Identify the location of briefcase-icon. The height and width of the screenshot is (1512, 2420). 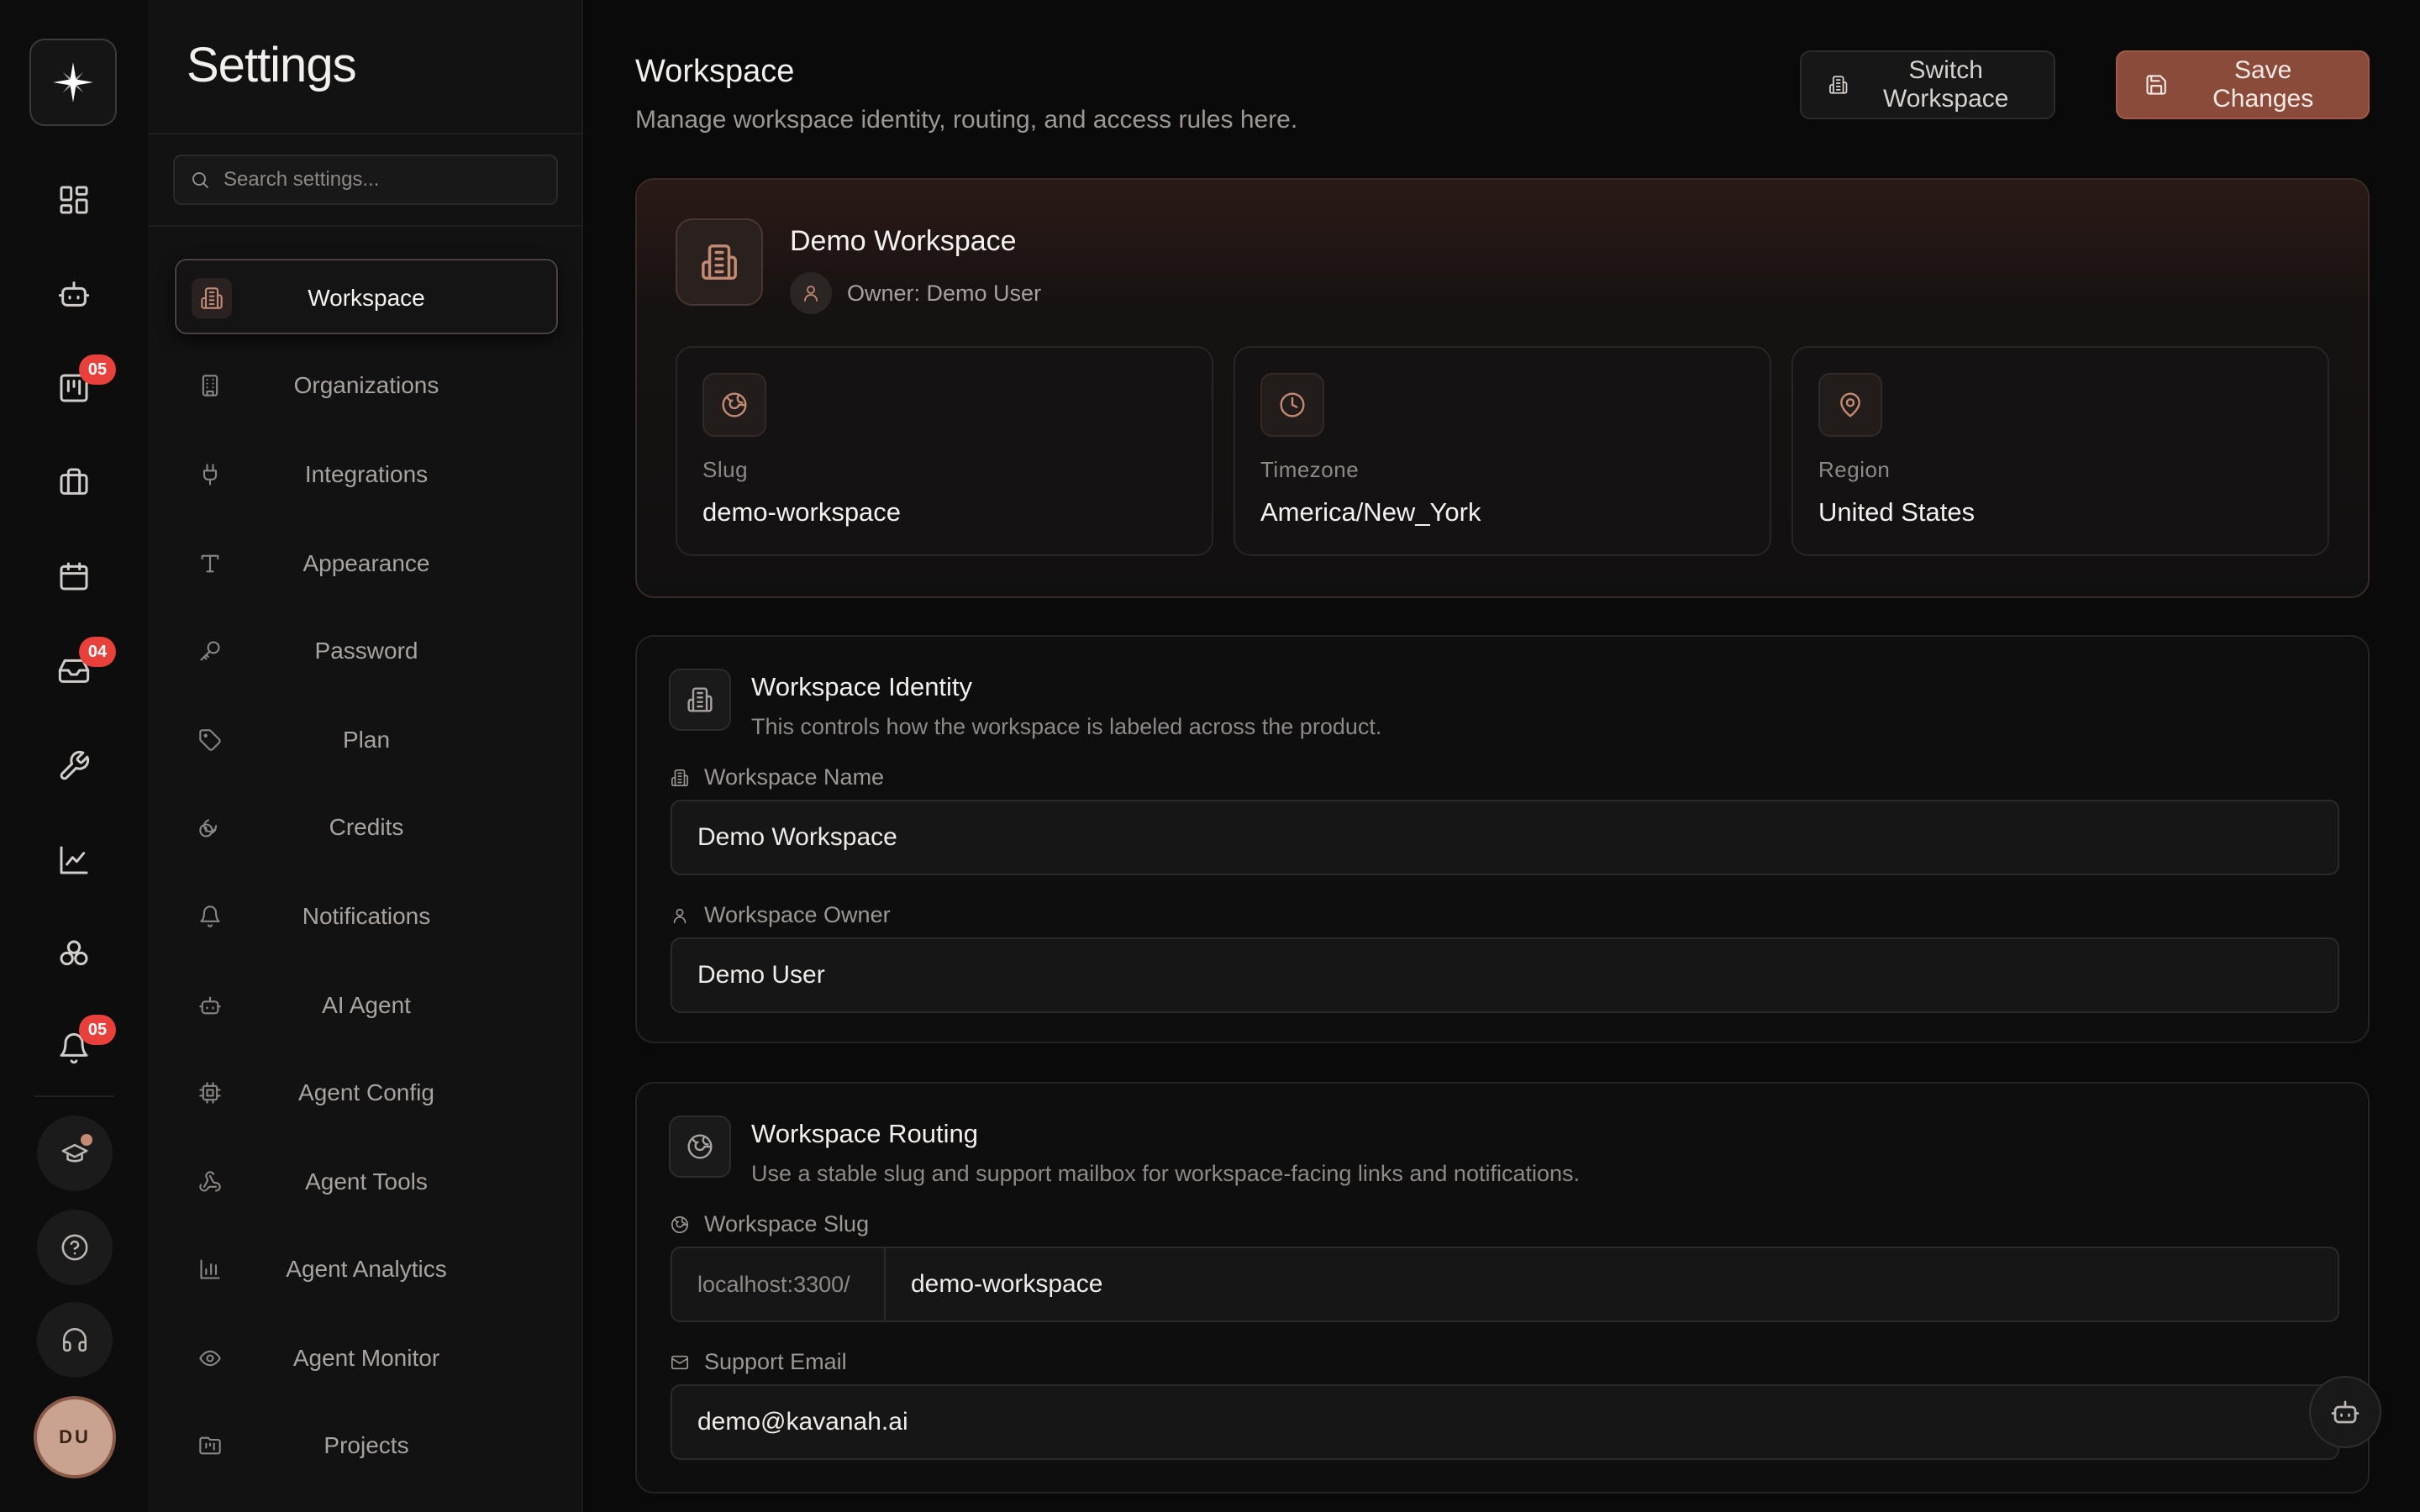
(74, 481).